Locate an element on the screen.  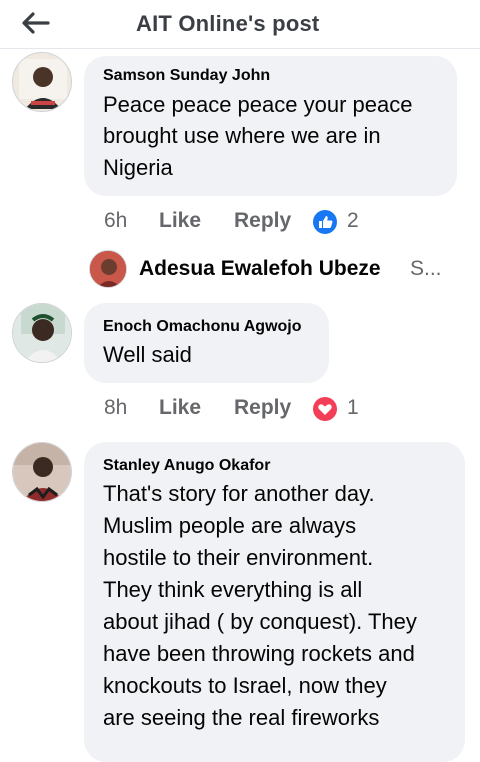
comment-text-line: about jihad ( by conquest). They is located at coordinates (260, 621).